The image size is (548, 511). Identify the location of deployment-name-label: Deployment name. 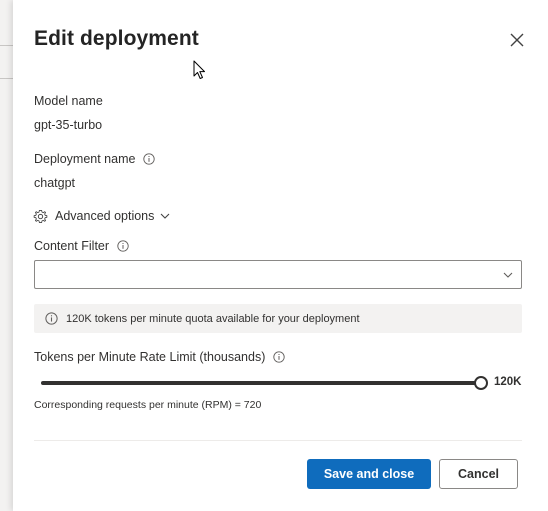
(85, 159).